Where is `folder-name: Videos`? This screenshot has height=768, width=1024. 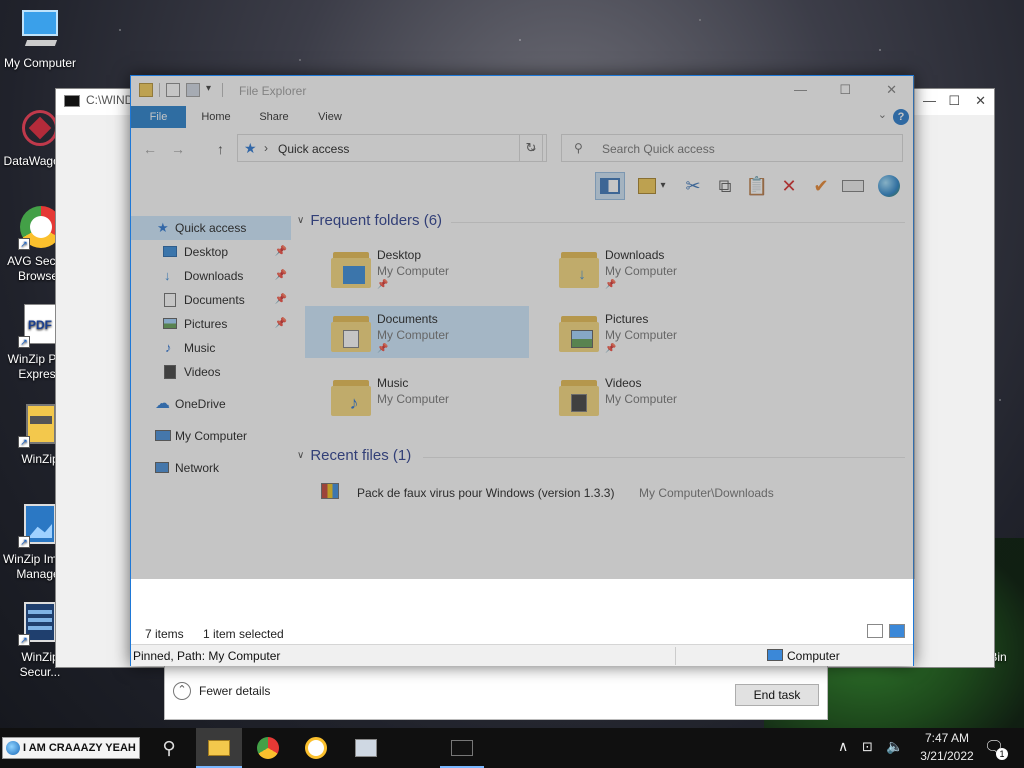
folder-name: Videos is located at coordinates (623, 383).